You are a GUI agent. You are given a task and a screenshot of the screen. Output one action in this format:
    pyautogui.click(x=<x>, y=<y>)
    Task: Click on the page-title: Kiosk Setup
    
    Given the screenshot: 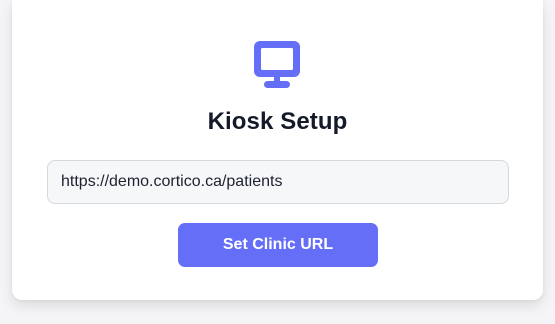 What is the action you would take?
    pyautogui.click(x=277, y=121)
    